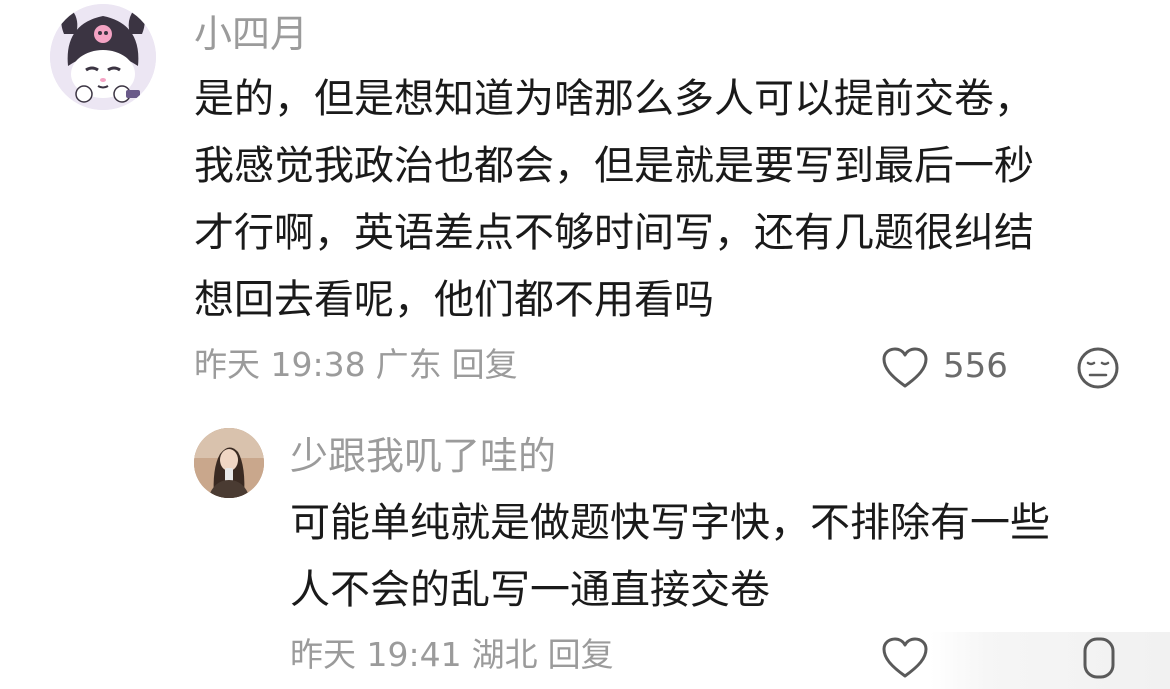 This screenshot has width=1170, height=689. What do you see at coordinates (251, 34) in the screenshot?
I see `comment-username: 小四月` at bounding box center [251, 34].